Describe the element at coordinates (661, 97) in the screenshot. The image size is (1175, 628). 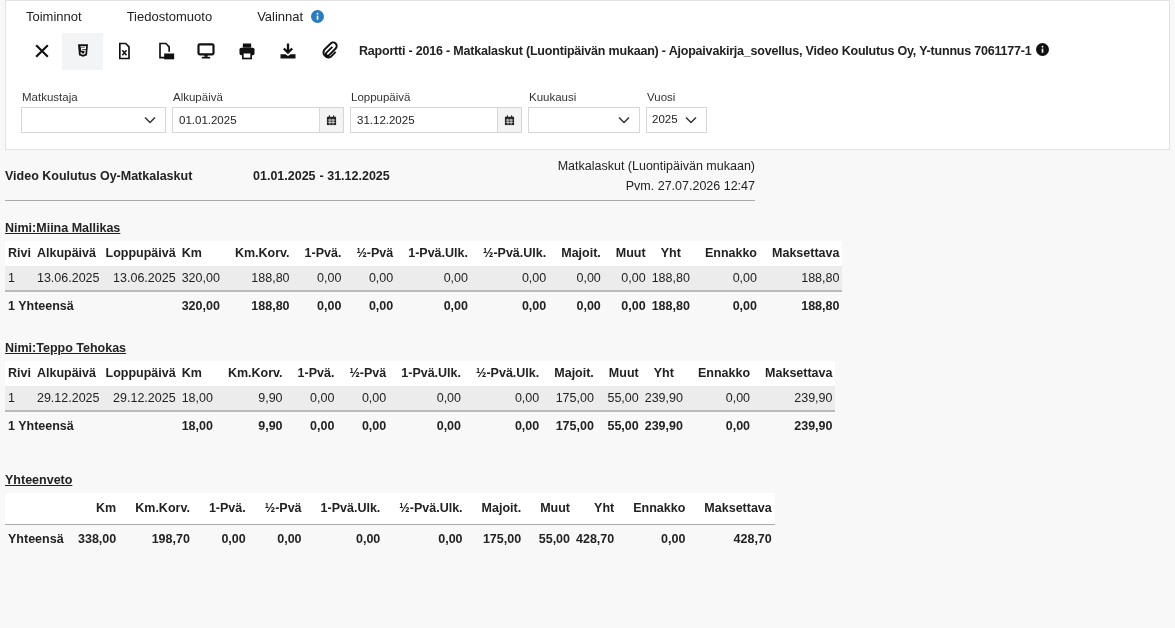
I see `field-label: Vuosi` at that location.